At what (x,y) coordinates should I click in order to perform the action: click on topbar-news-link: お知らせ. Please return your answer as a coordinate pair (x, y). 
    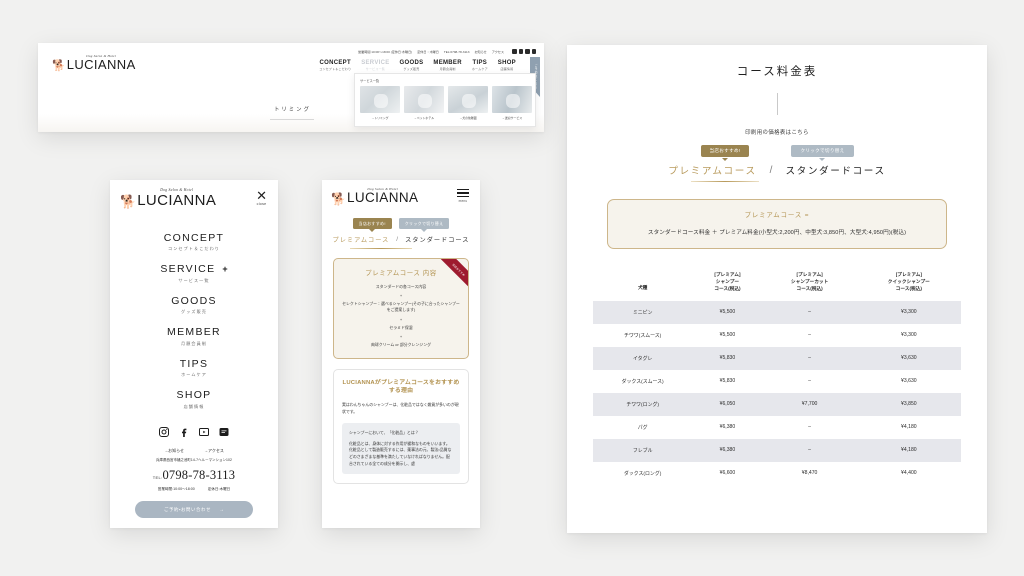
    Looking at the image, I should click on (480, 51).